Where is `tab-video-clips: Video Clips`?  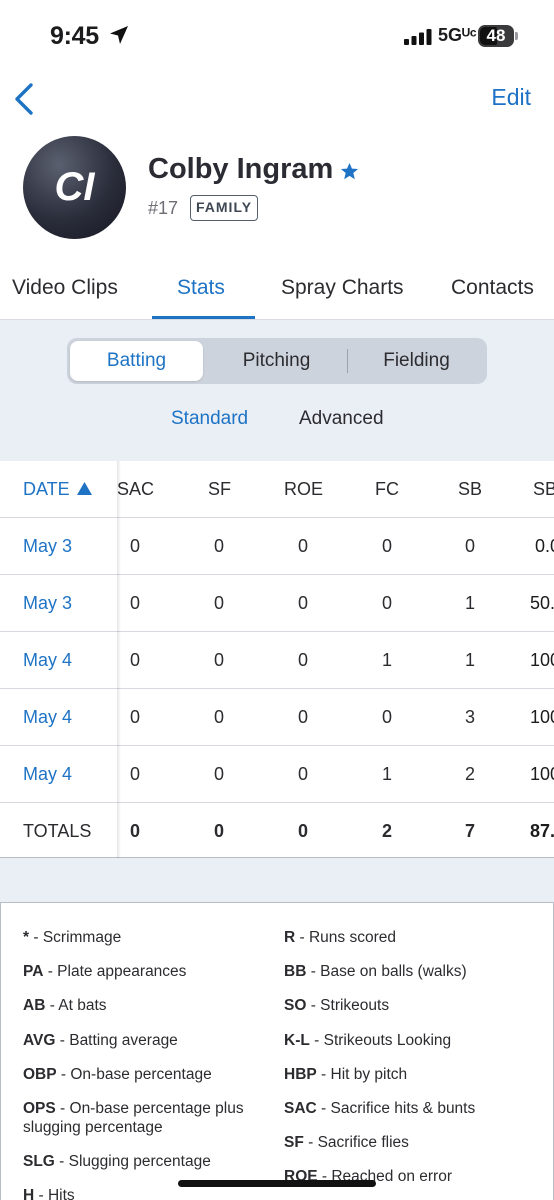
tab-video-clips: Video Clips is located at coordinates (65, 288).